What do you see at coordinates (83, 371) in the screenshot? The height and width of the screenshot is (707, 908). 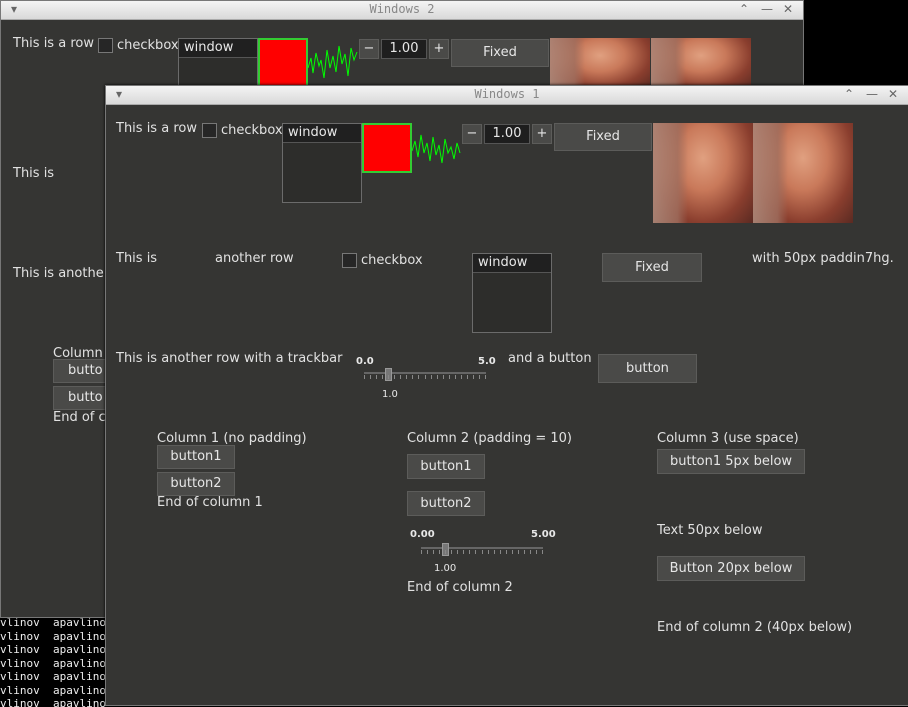 I see `button1: butto` at bounding box center [83, 371].